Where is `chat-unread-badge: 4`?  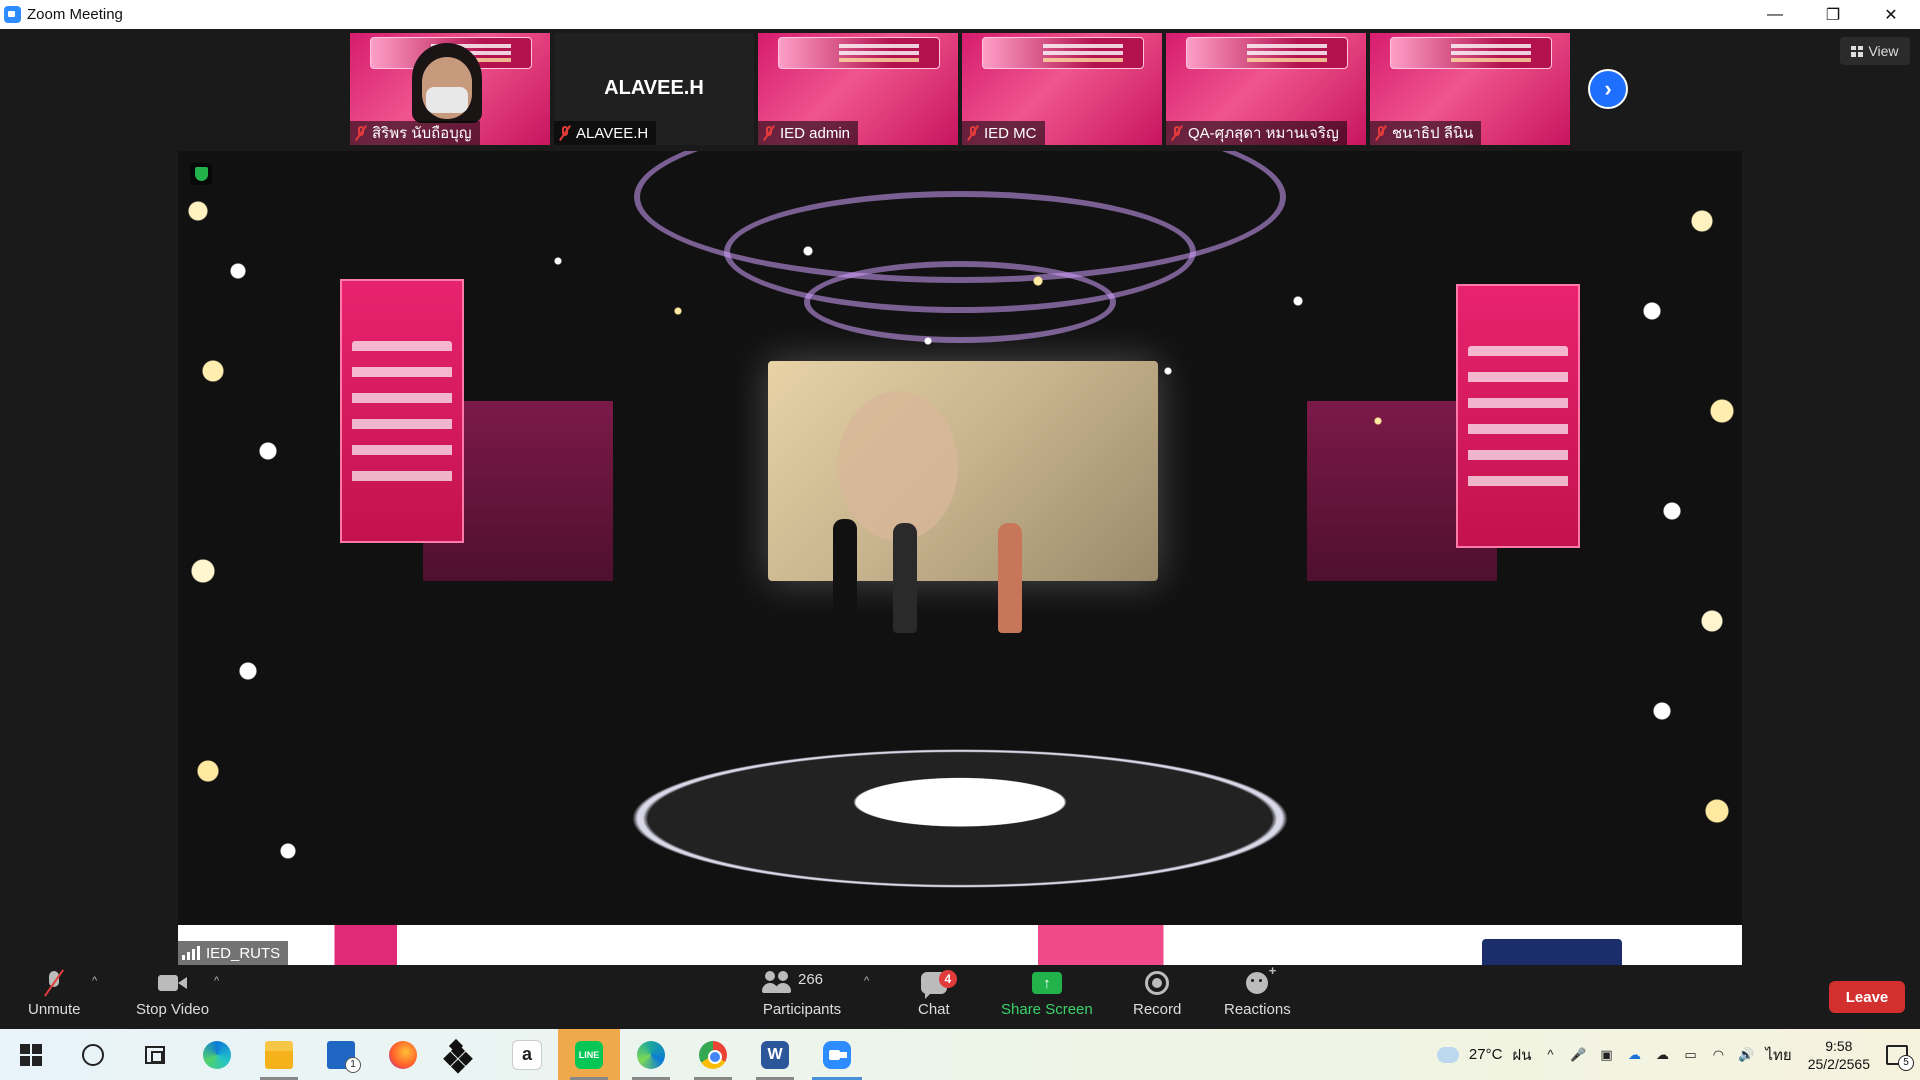
chat-unread-badge: 4 is located at coordinates (947, 979).